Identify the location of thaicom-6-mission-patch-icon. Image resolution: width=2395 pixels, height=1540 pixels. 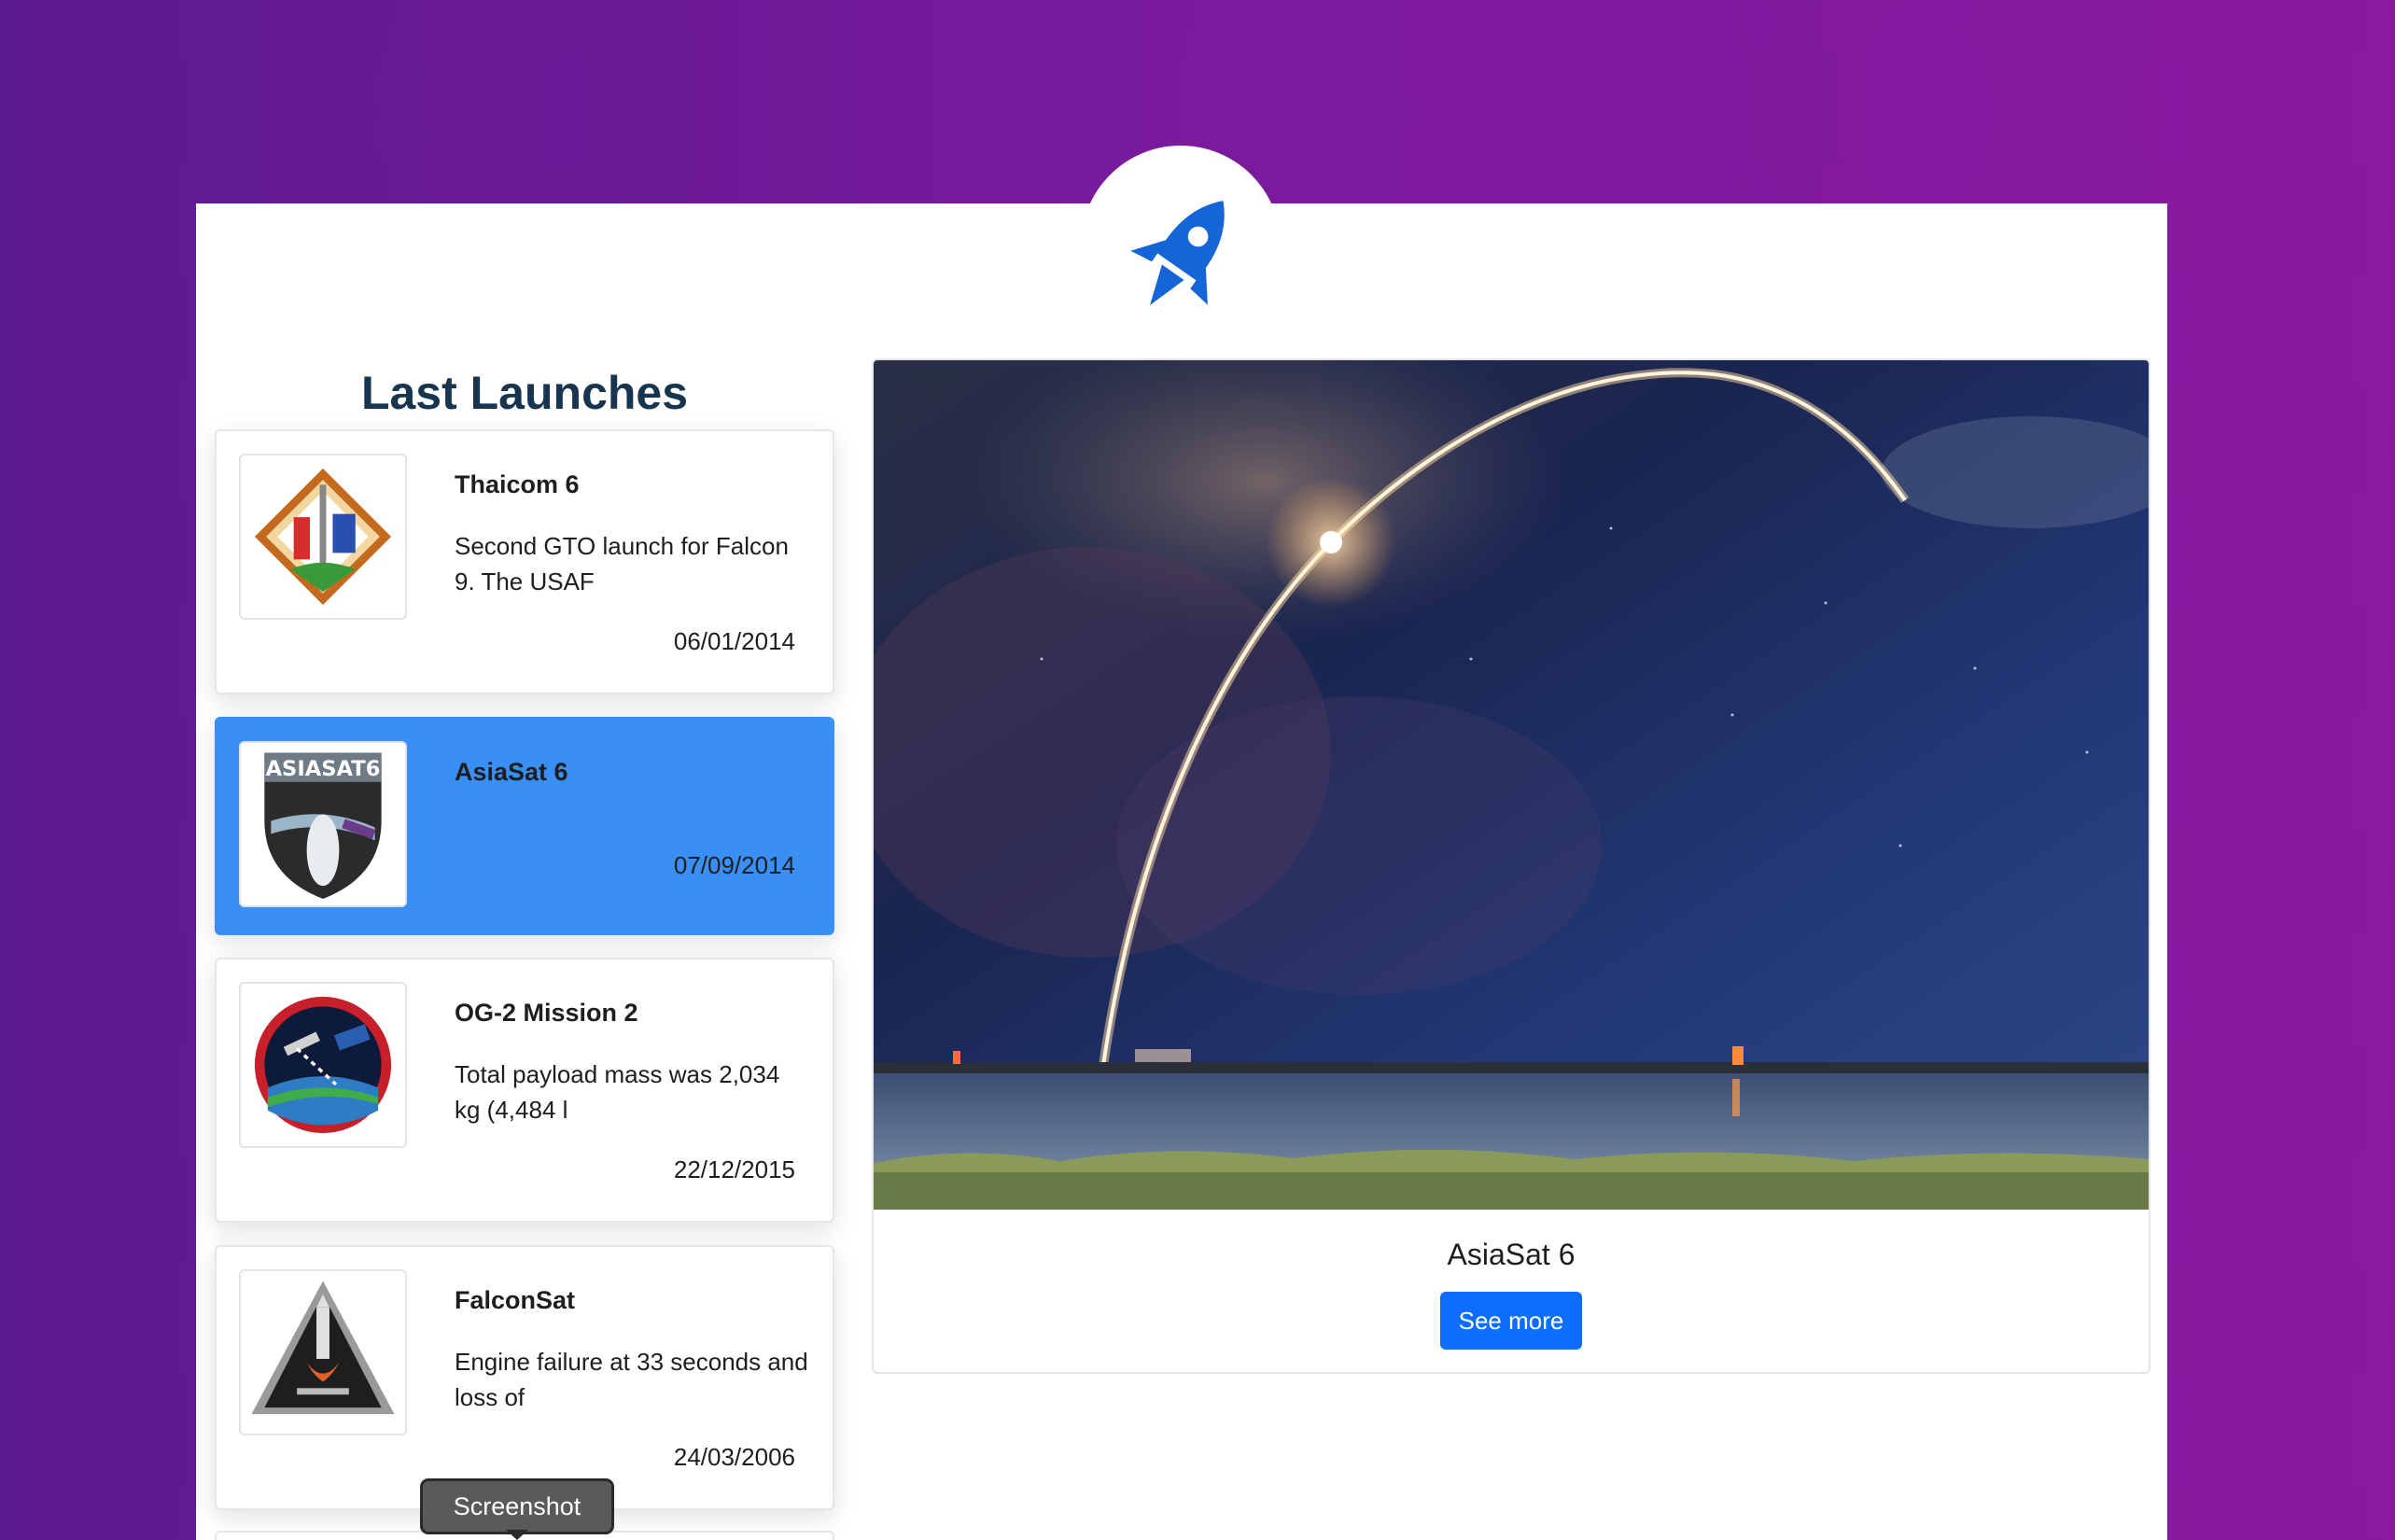
(323, 537).